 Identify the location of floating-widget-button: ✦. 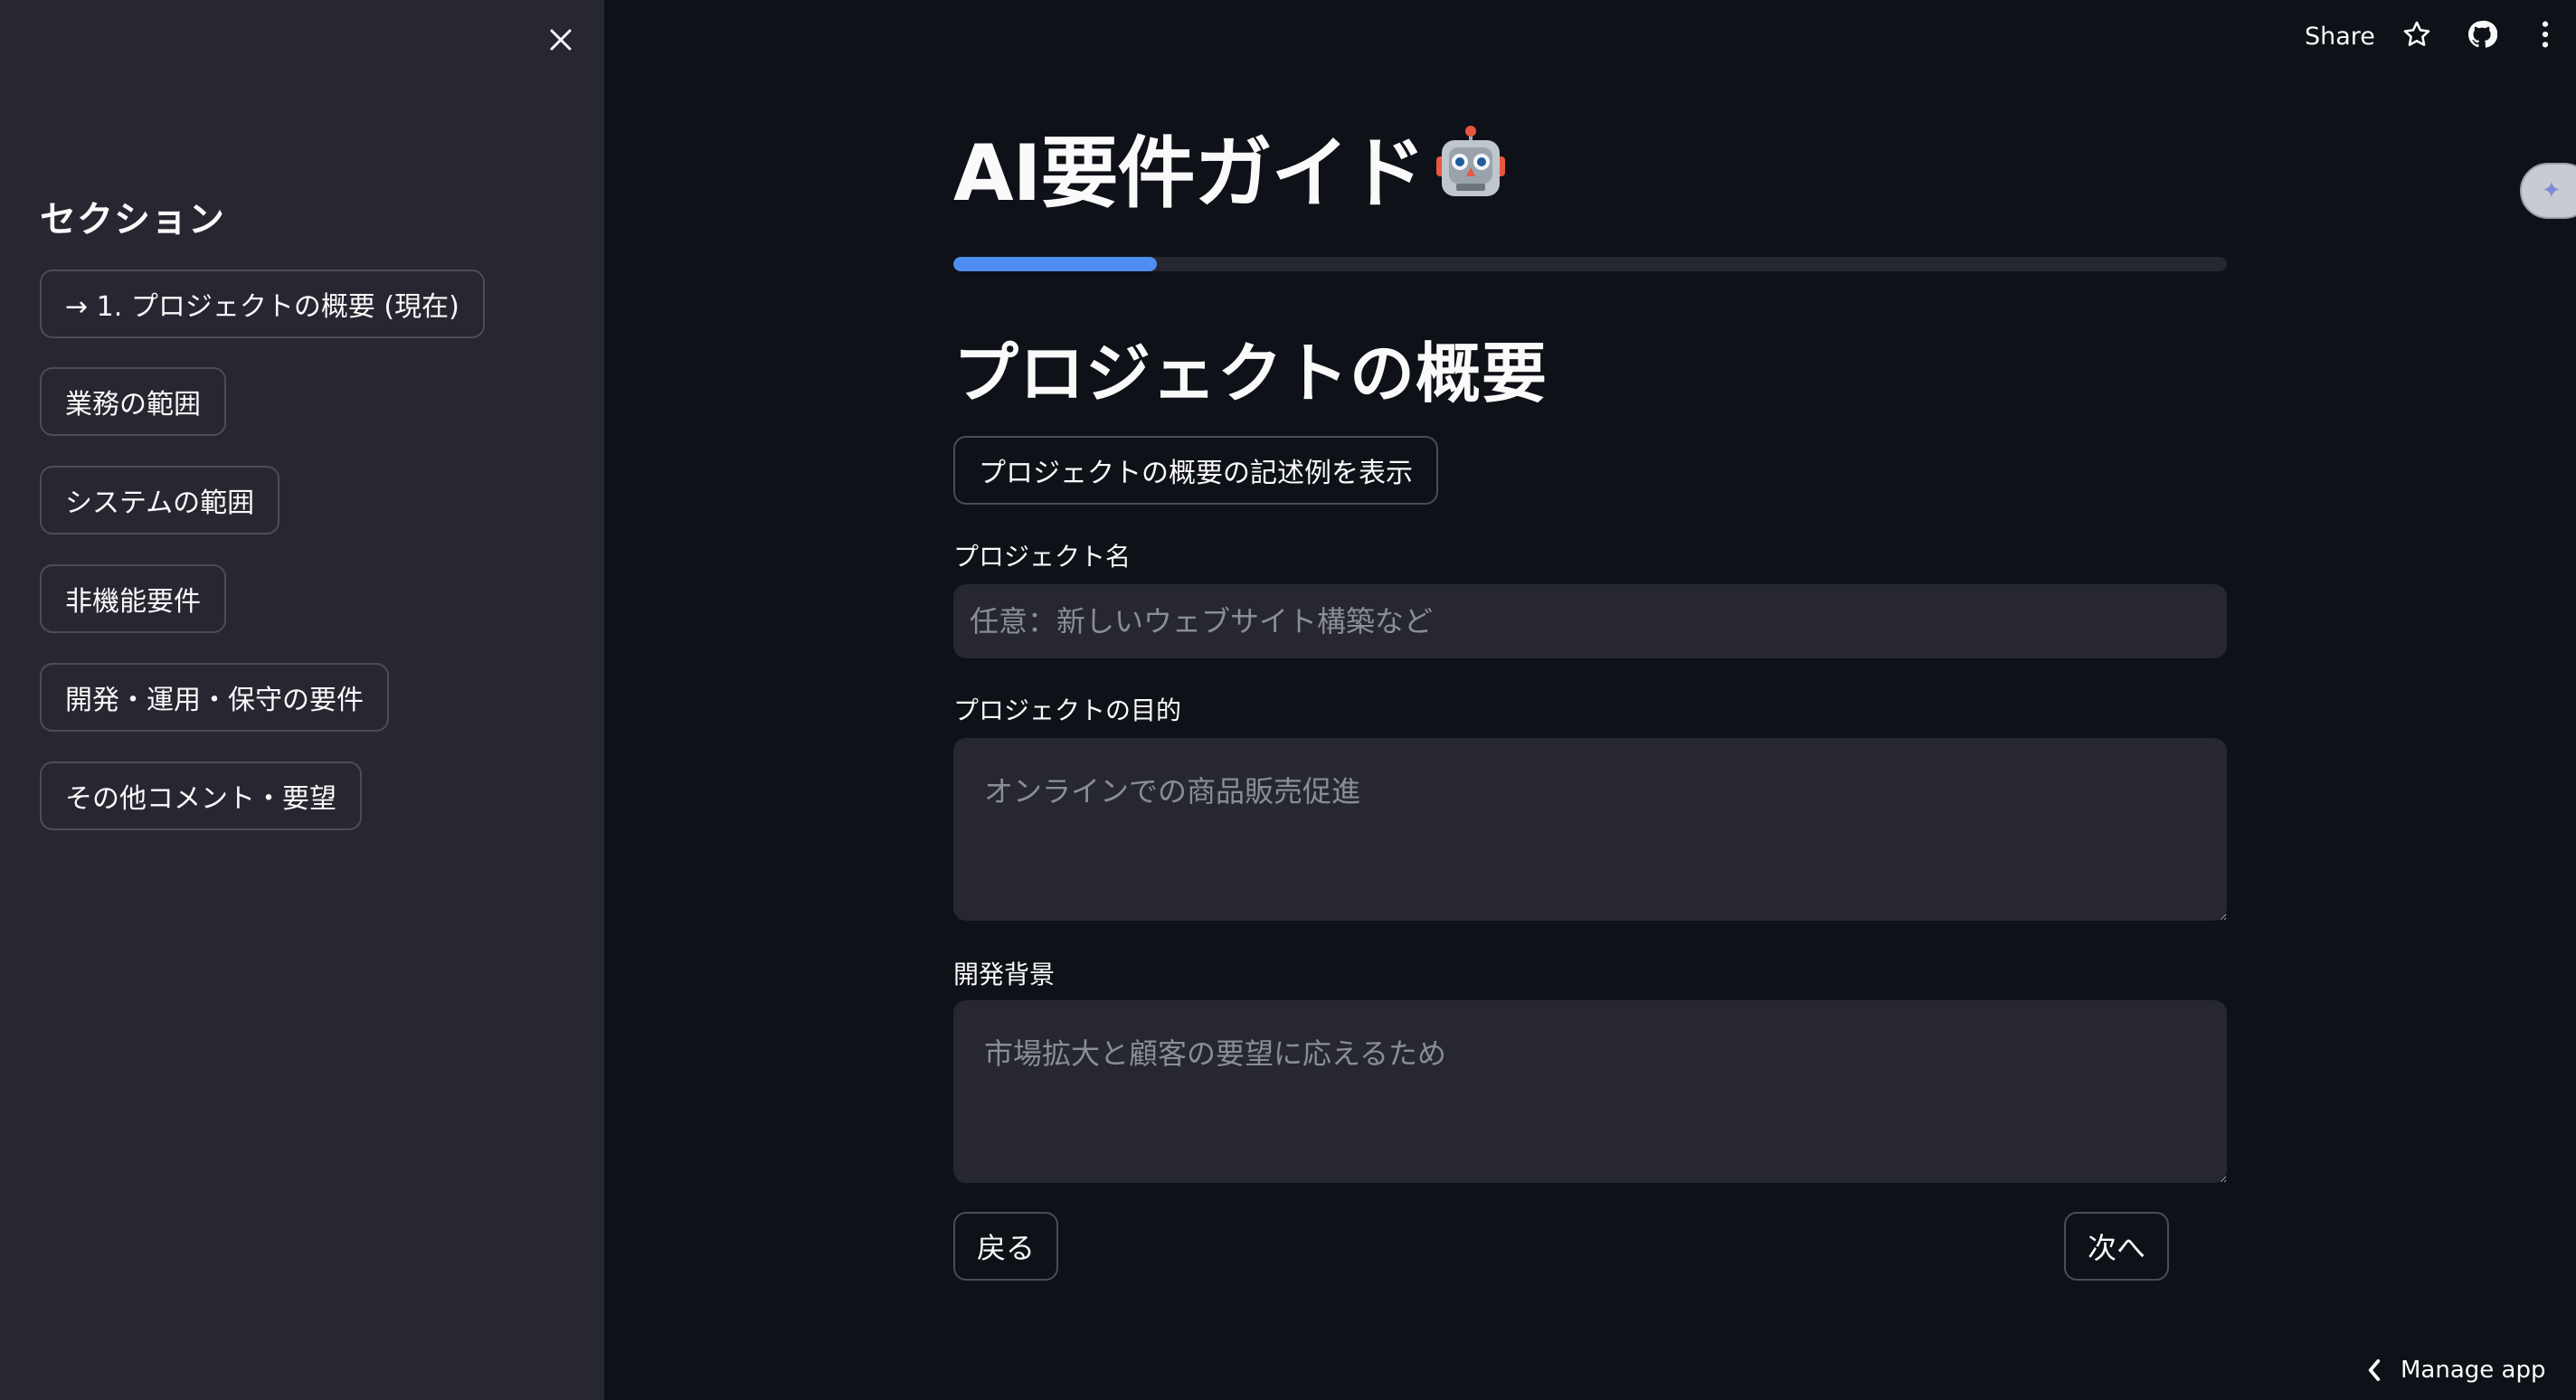
(2548, 191).